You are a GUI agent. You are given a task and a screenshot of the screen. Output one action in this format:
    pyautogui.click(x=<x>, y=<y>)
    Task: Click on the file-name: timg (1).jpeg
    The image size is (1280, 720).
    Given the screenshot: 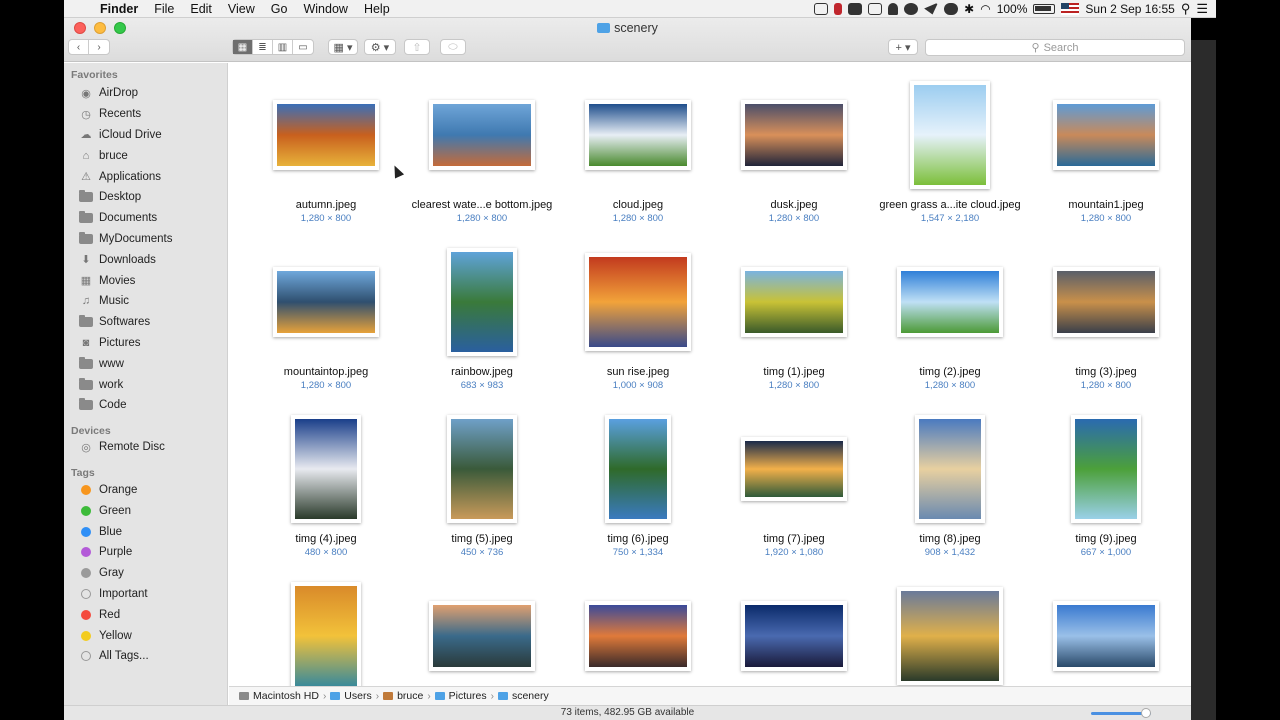 What is the action you would take?
    pyautogui.click(x=794, y=372)
    